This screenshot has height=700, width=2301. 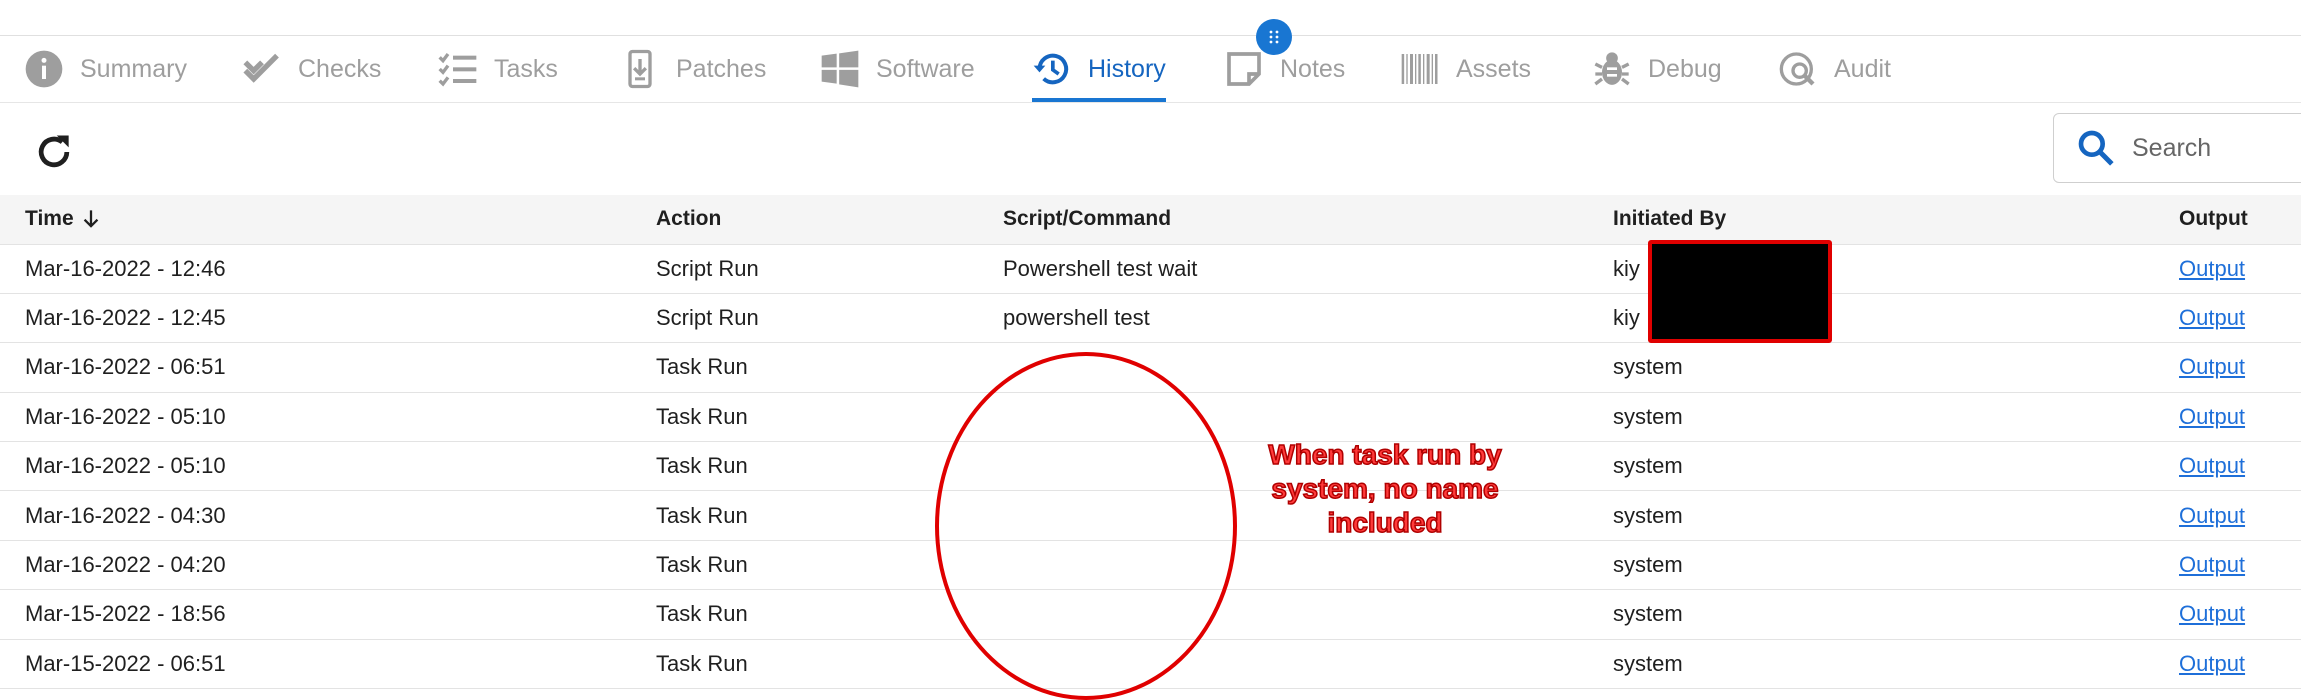 What do you see at coordinates (721, 68) in the screenshot?
I see `tab-label: Patches` at bounding box center [721, 68].